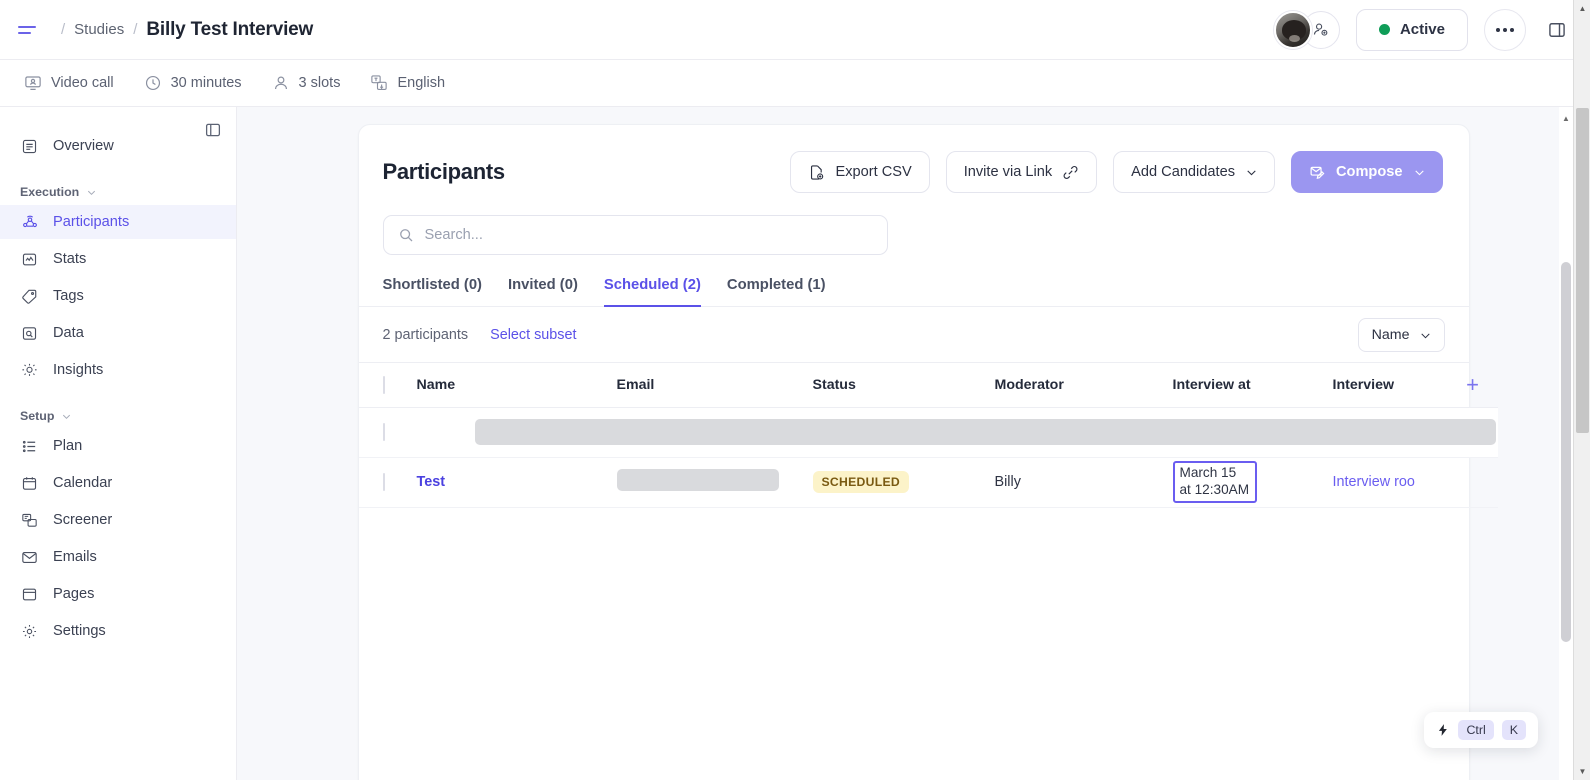 This screenshot has width=1590, height=780. Describe the element at coordinates (29, 520) in the screenshot. I see `screener-icon` at that location.